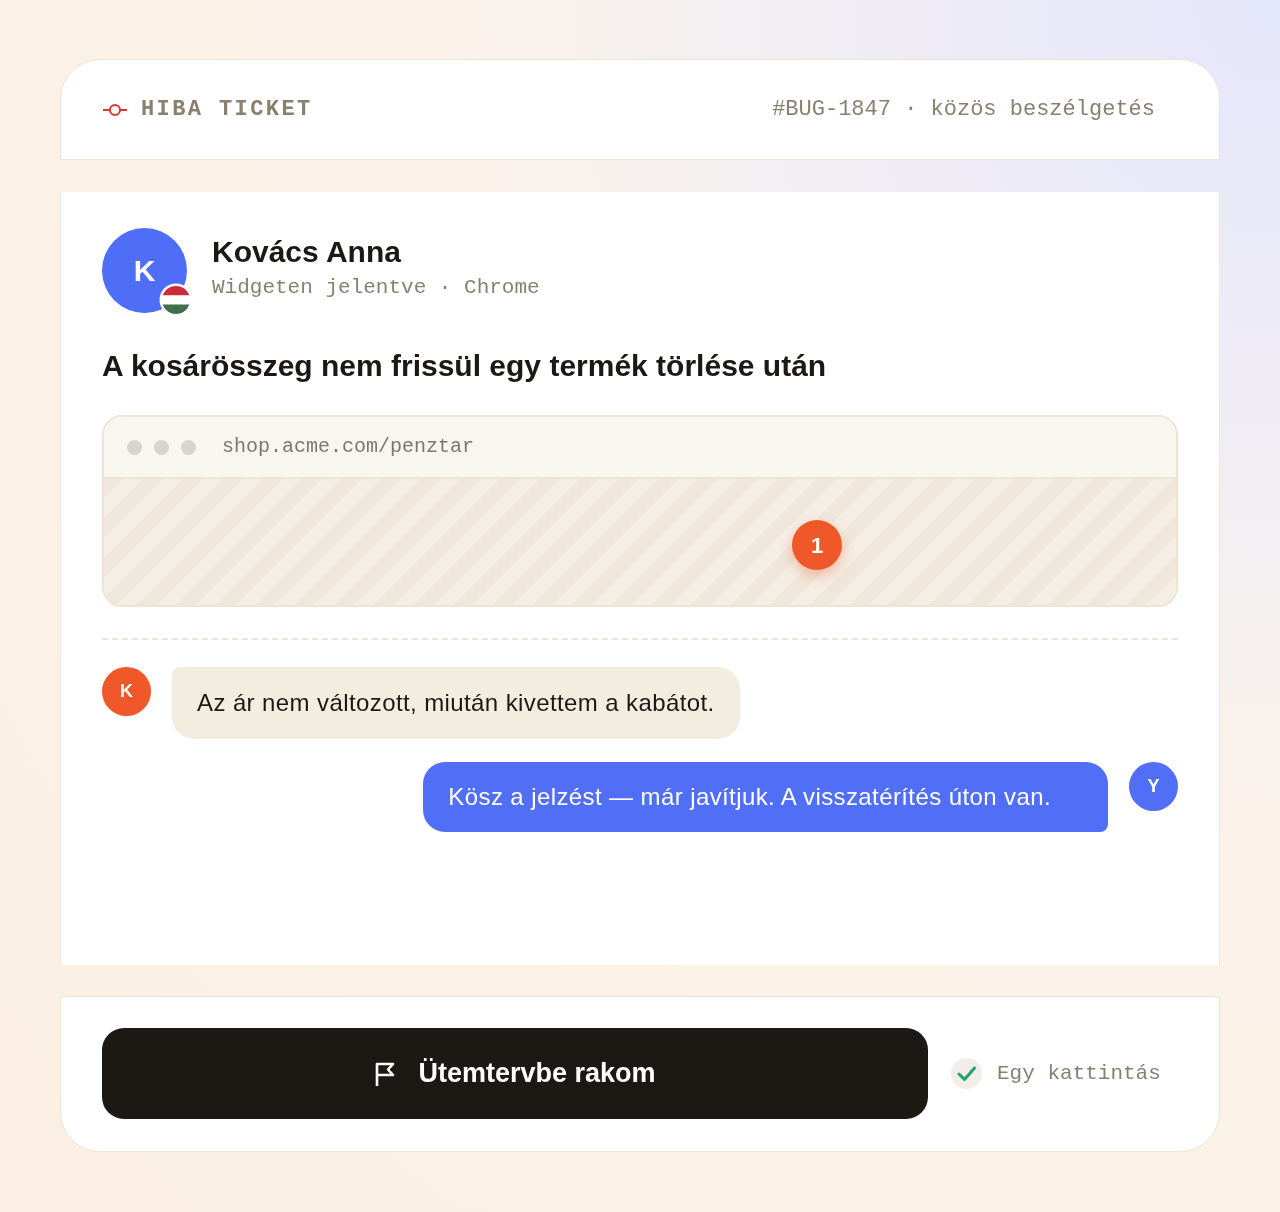  I want to click on flag-badge-icon, so click(176, 300).